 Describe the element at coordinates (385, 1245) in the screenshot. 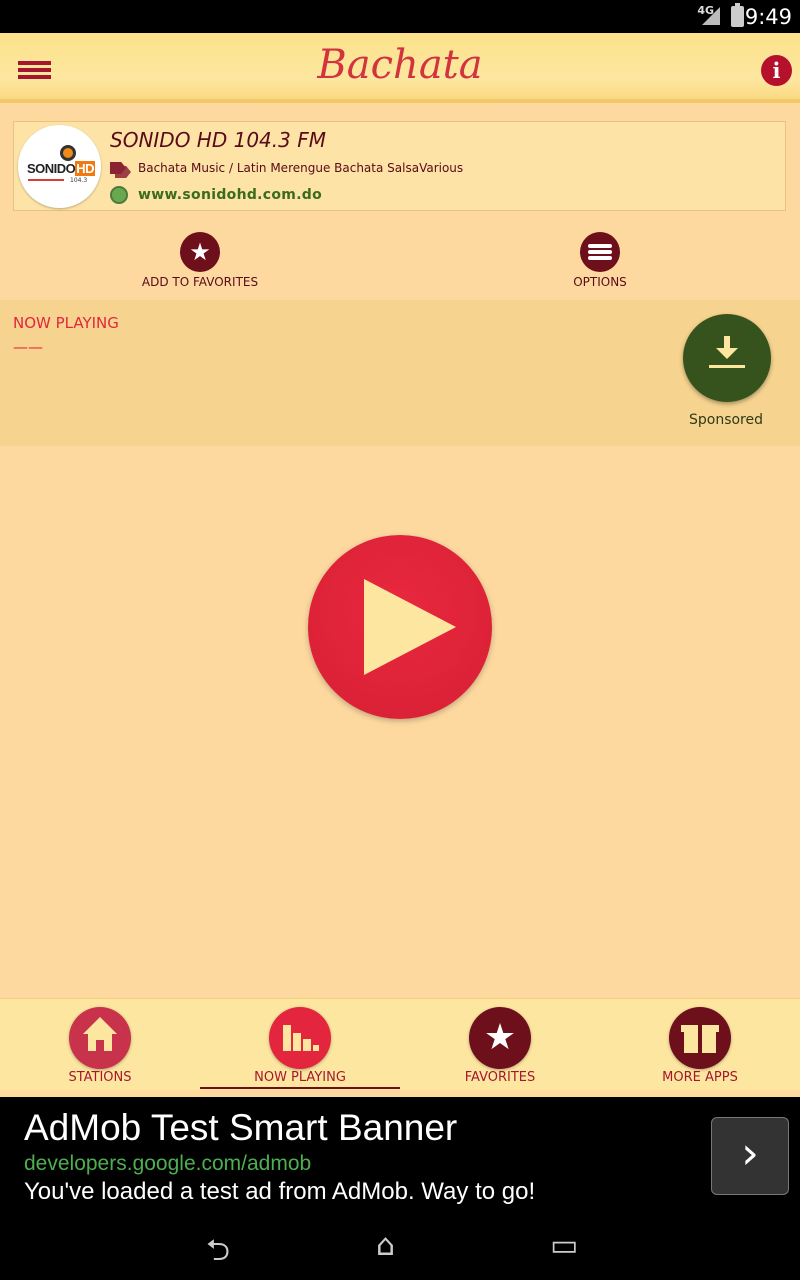

I see `home-nav-icon: ⌂` at that location.